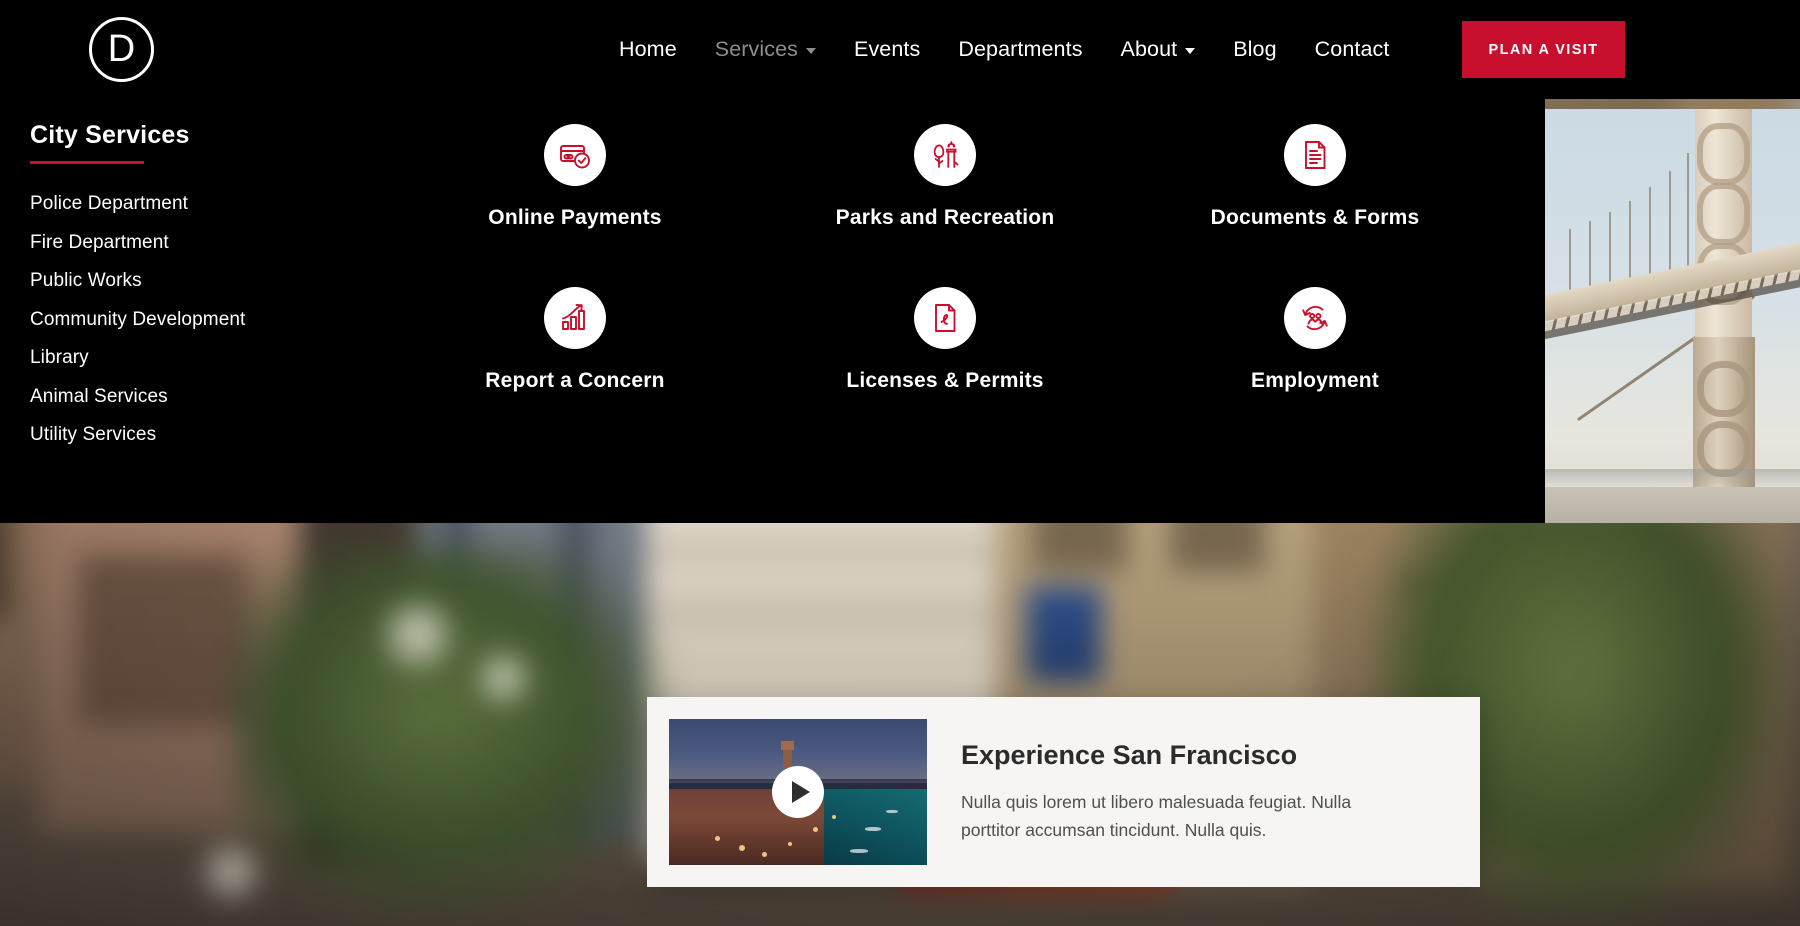 This screenshot has width=1800, height=926. Describe the element at coordinates (945, 380) in the screenshot. I see `service-tile-label: Licenses & Permits` at that location.